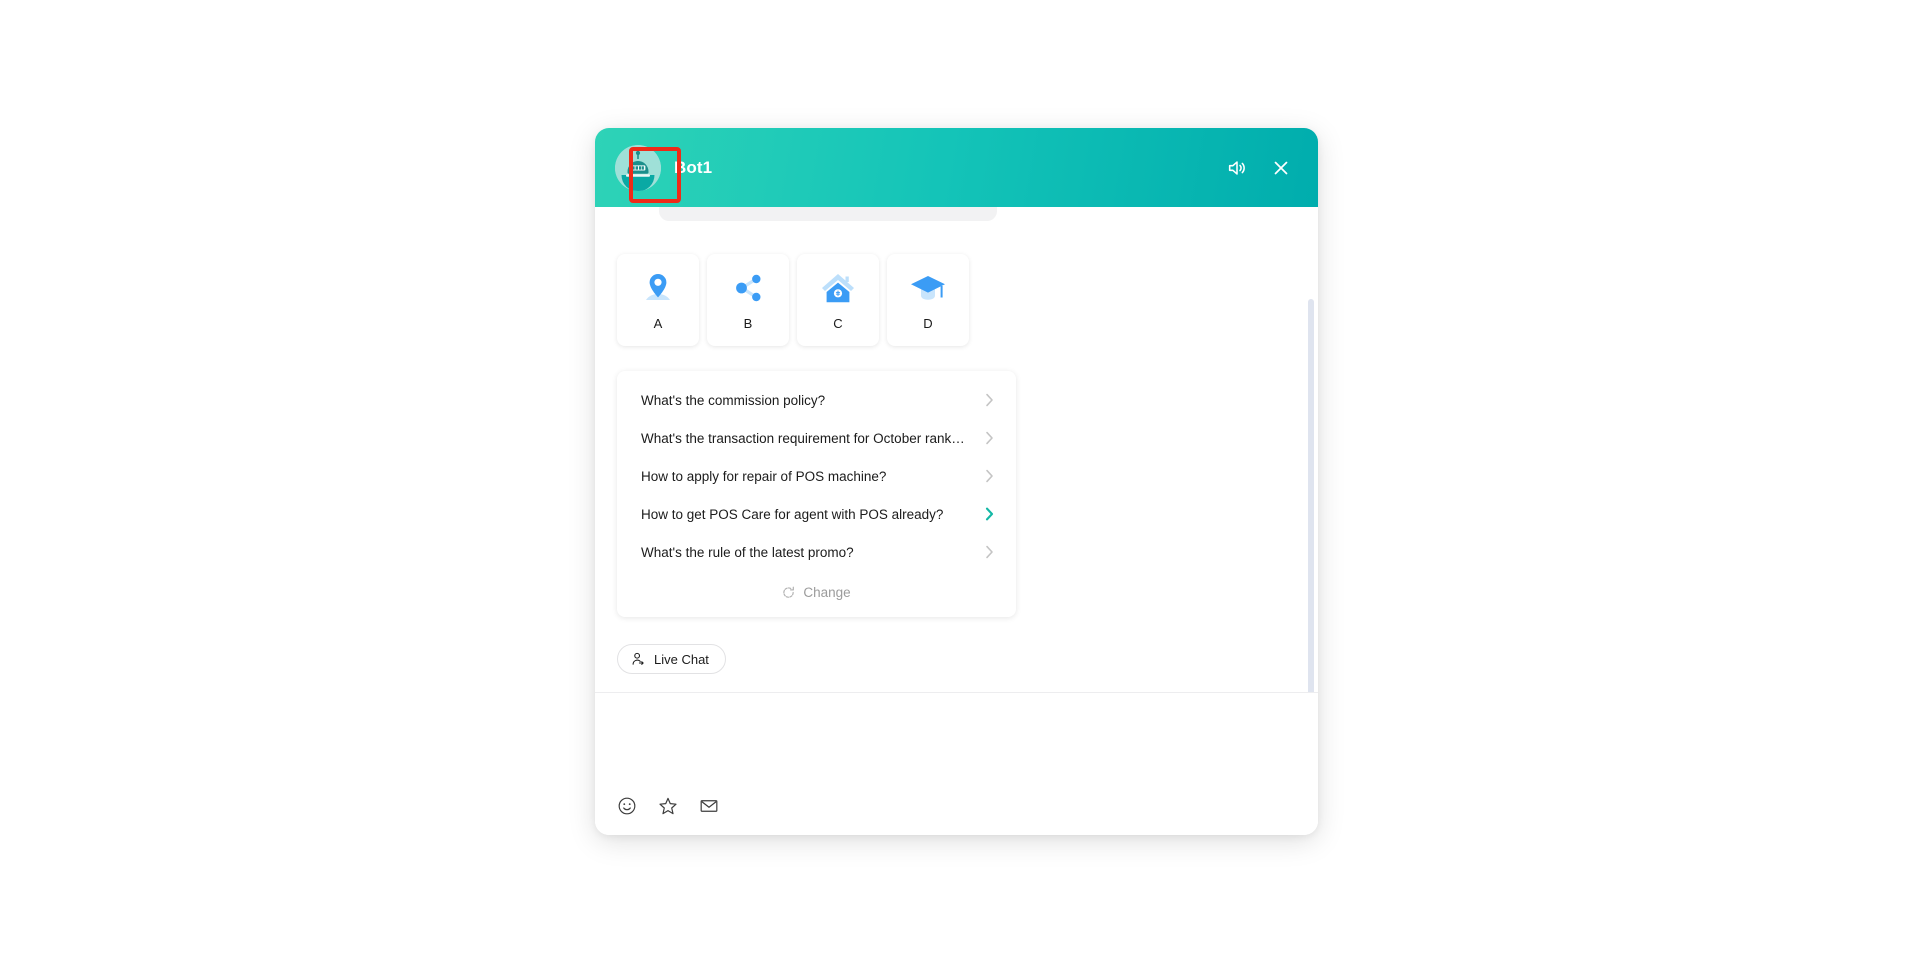 This screenshot has width=1907, height=955. I want to click on star-icon, so click(668, 806).